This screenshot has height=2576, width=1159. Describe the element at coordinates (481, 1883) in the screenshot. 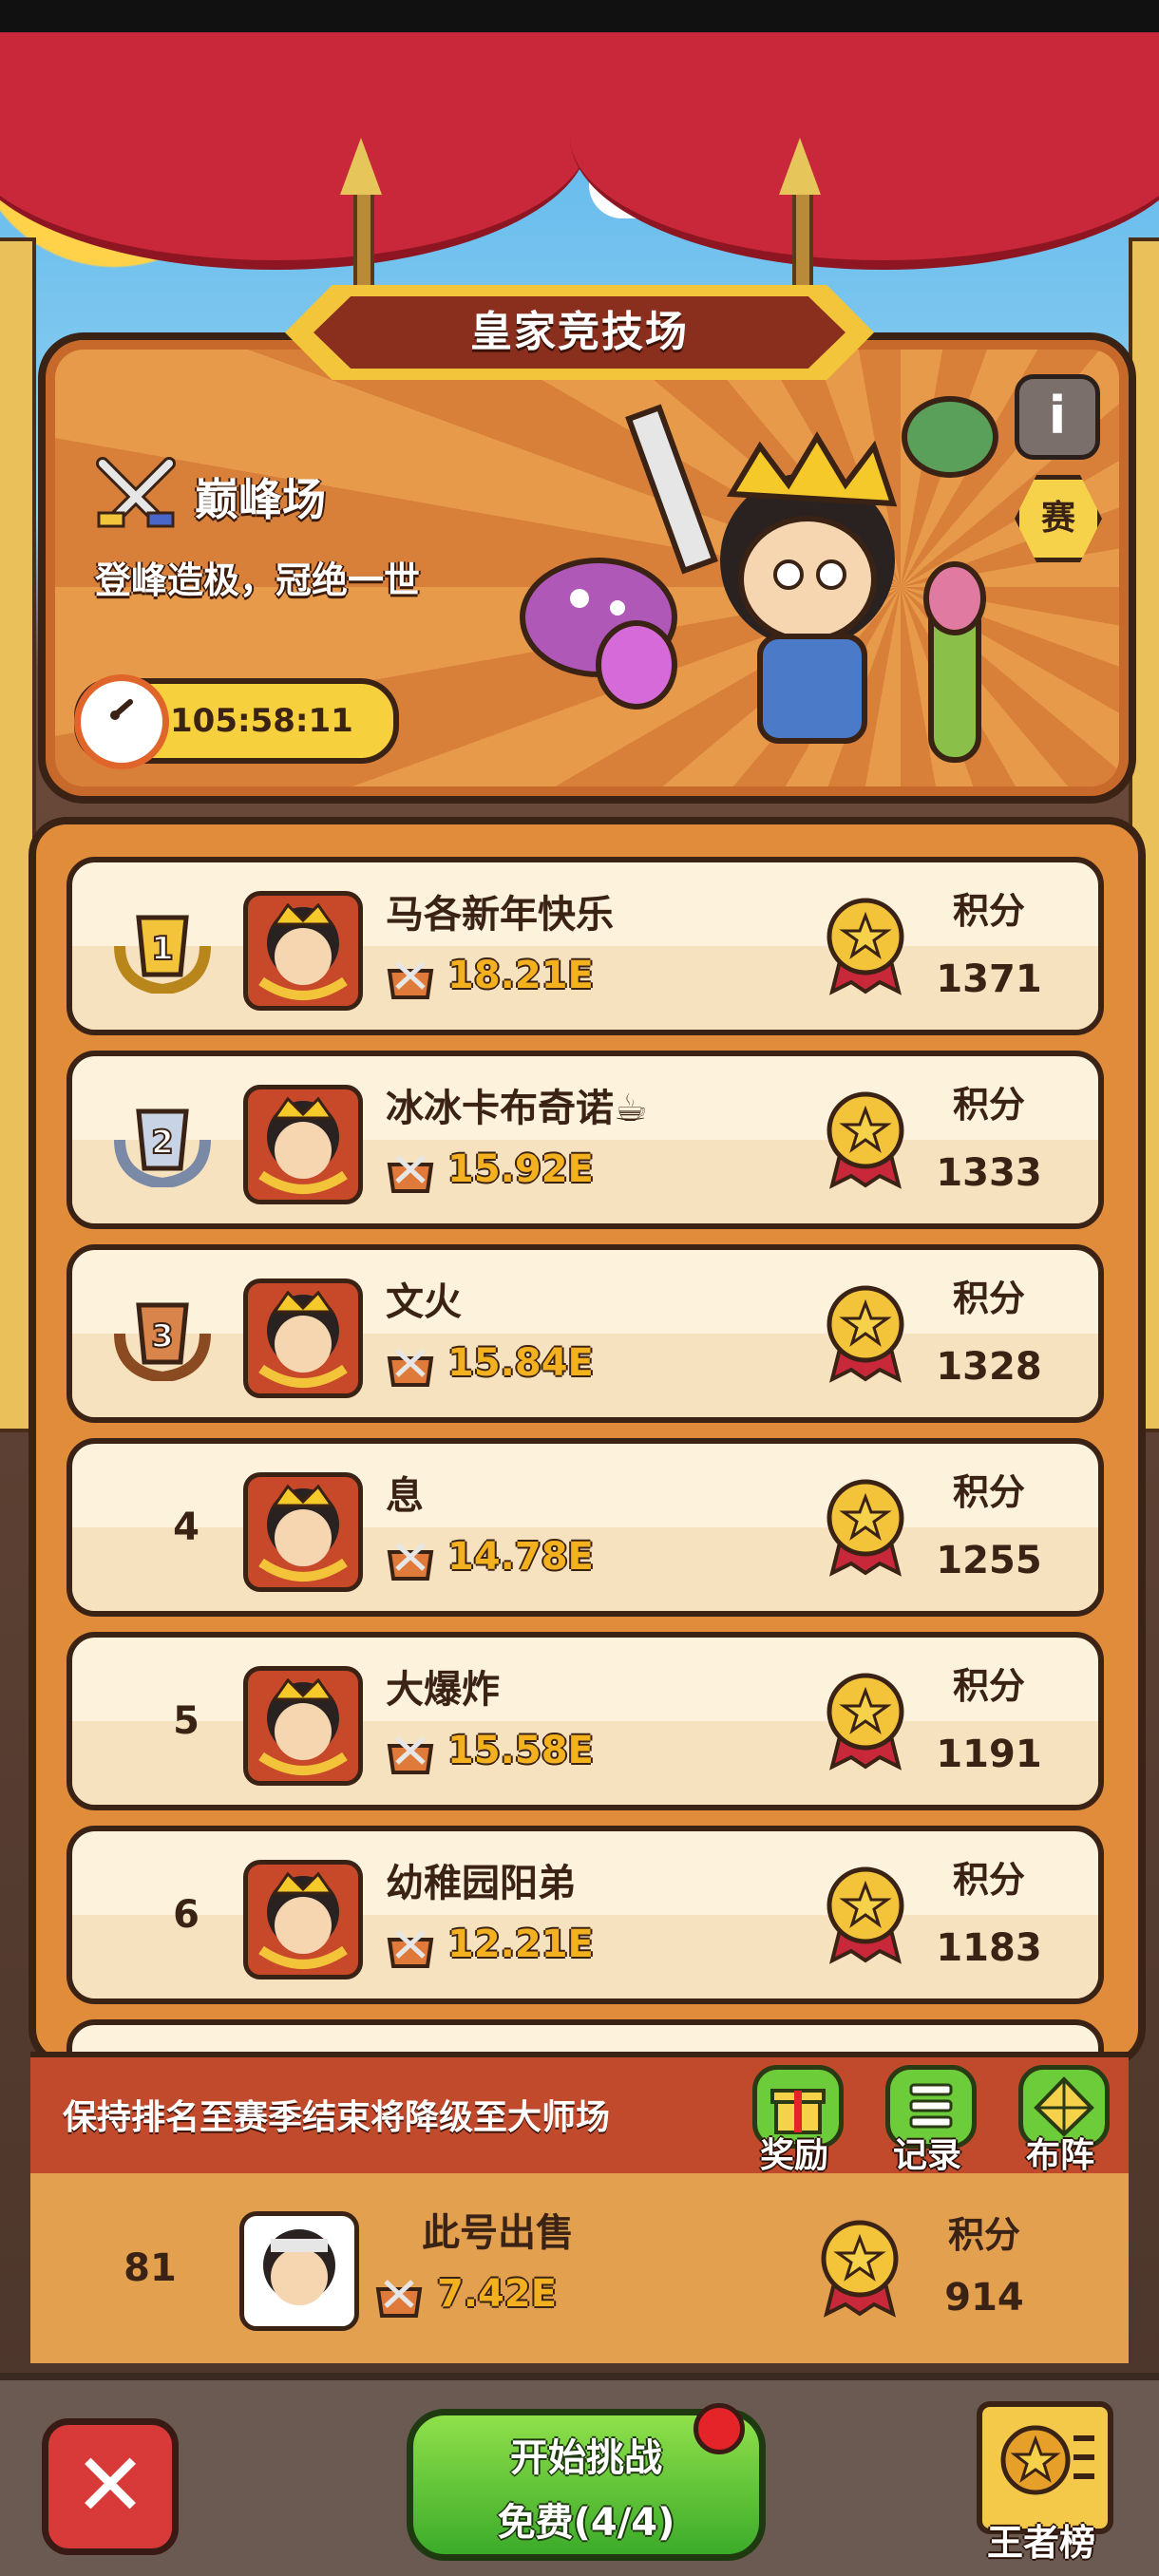

I see `player-name: 幼稚园阳弟` at that location.